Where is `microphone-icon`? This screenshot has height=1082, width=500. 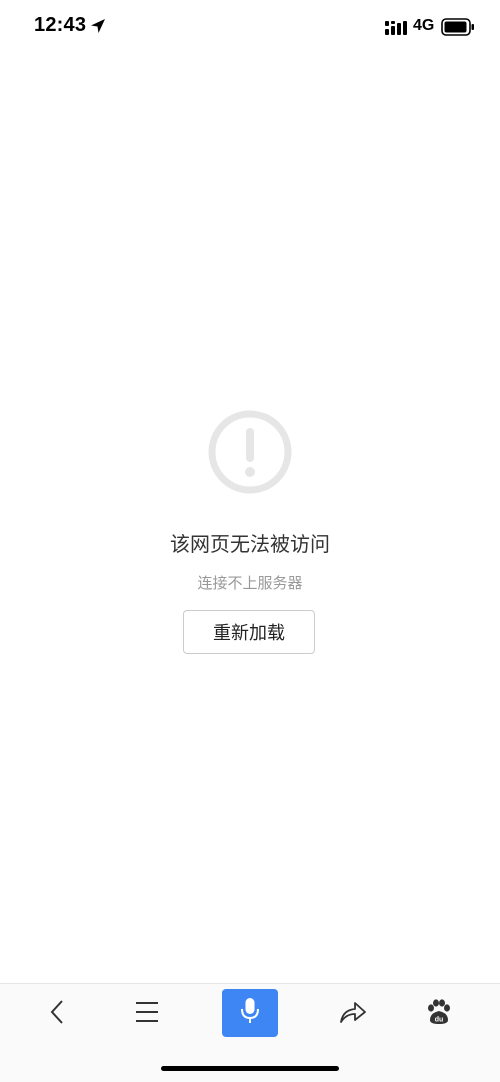 microphone-icon is located at coordinates (250, 1013).